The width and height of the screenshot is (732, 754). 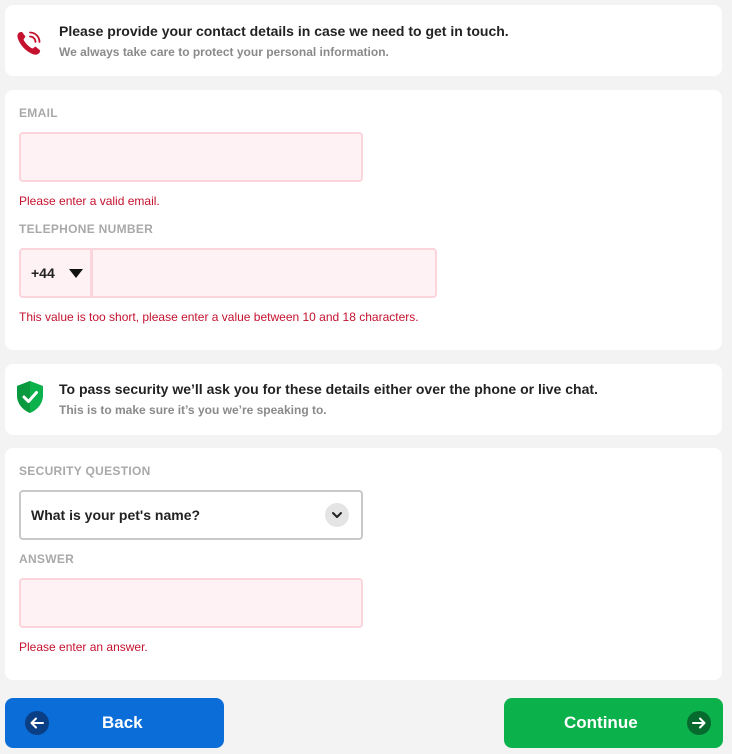 I want to click on country-code-dropdown: +44, so click(x=57, y=273).